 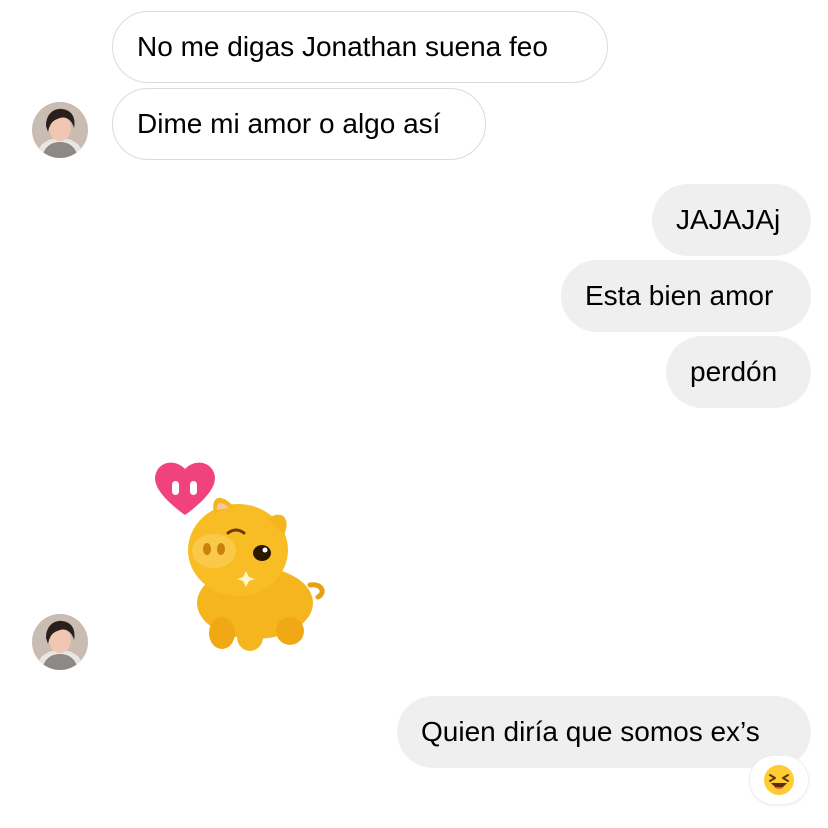 I want to click on outgoing-message-bubble: Esta bien amor, so click(x=686, y=296).